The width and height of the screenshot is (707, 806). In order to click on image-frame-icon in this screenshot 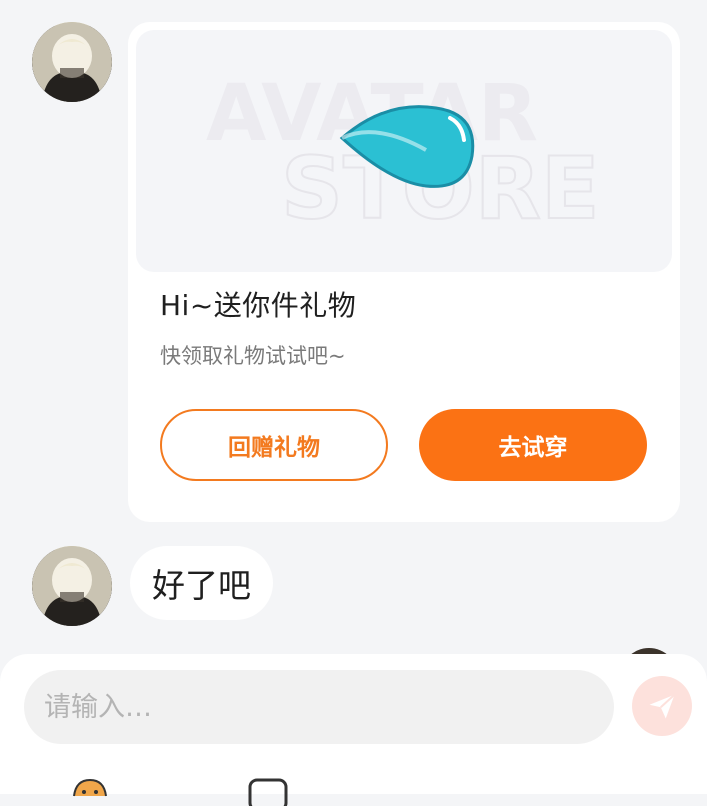, I will do `click(268, 791)`.